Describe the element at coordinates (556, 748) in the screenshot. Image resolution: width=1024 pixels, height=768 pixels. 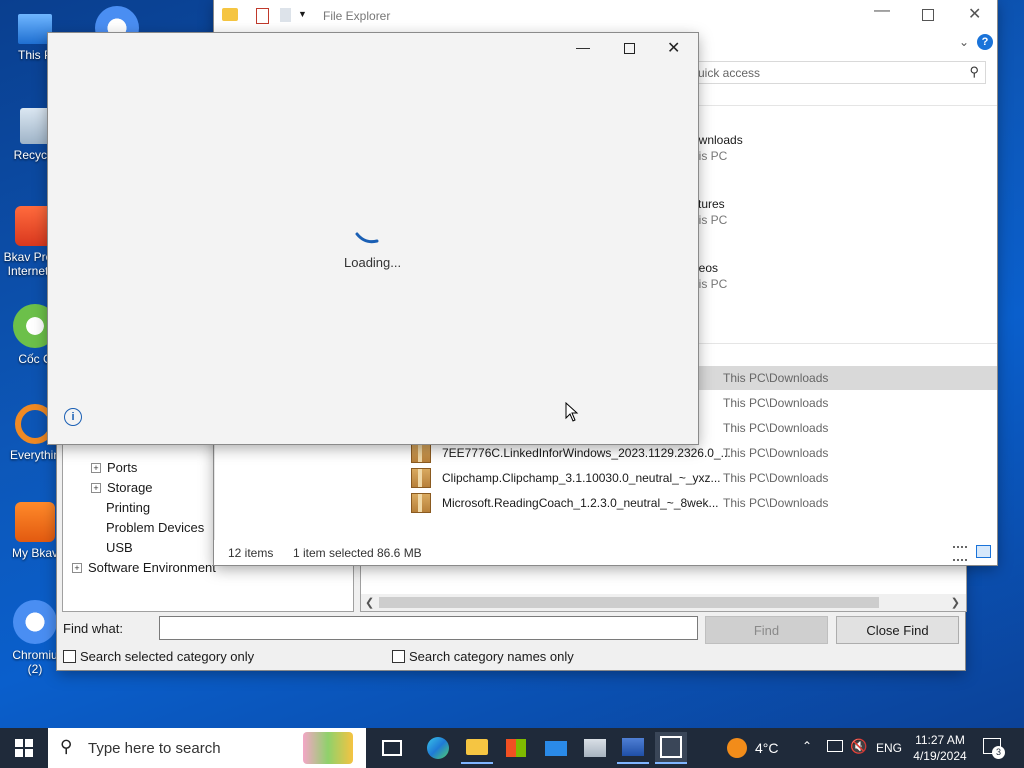
I see `mail-icon` at that location.